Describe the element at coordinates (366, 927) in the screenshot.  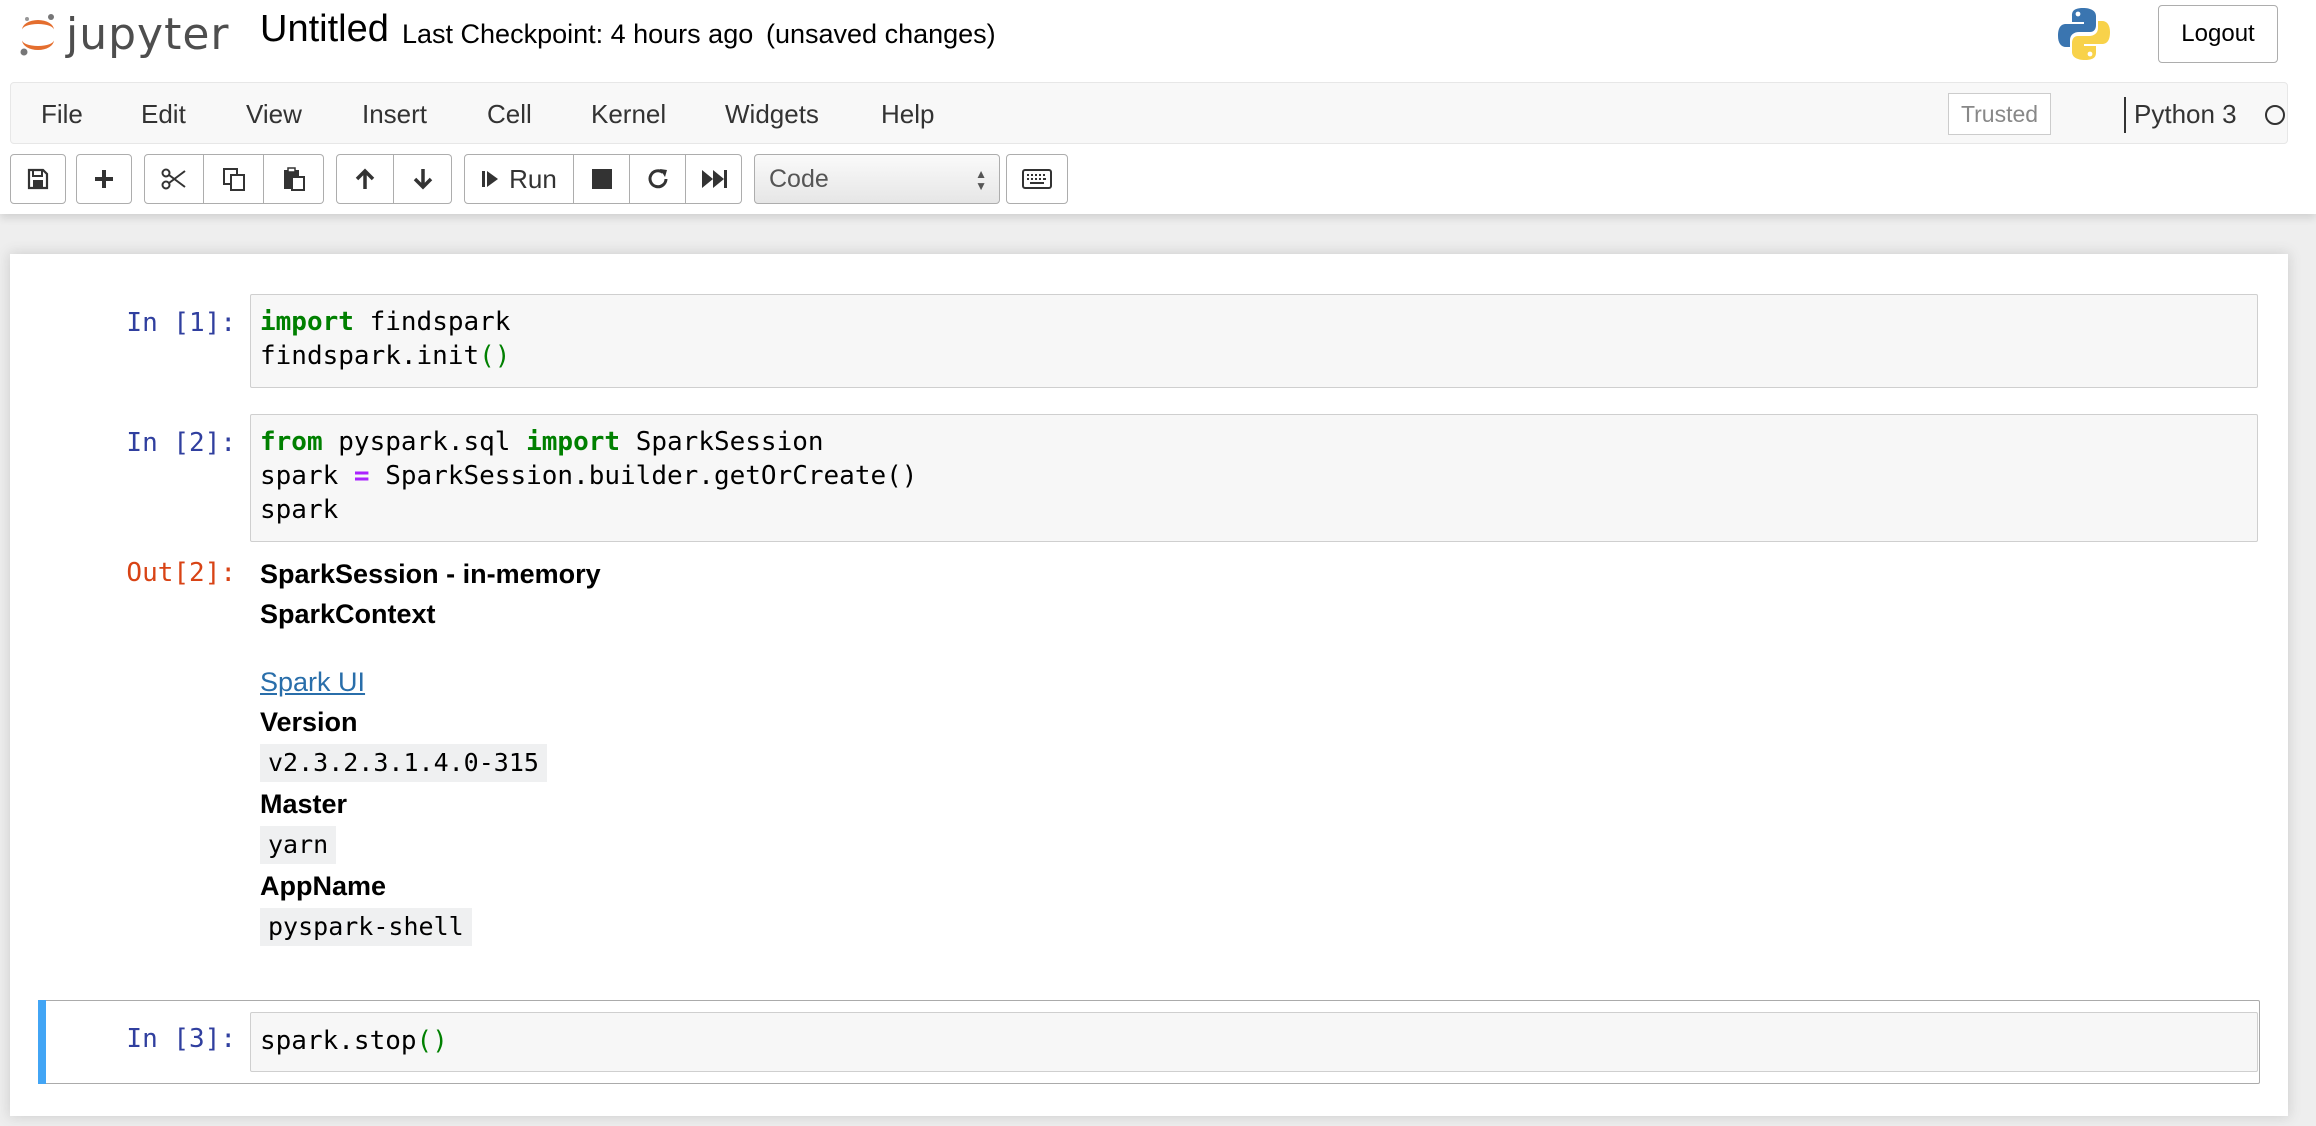
I see `appname-value: pyspark-shell` at that location.